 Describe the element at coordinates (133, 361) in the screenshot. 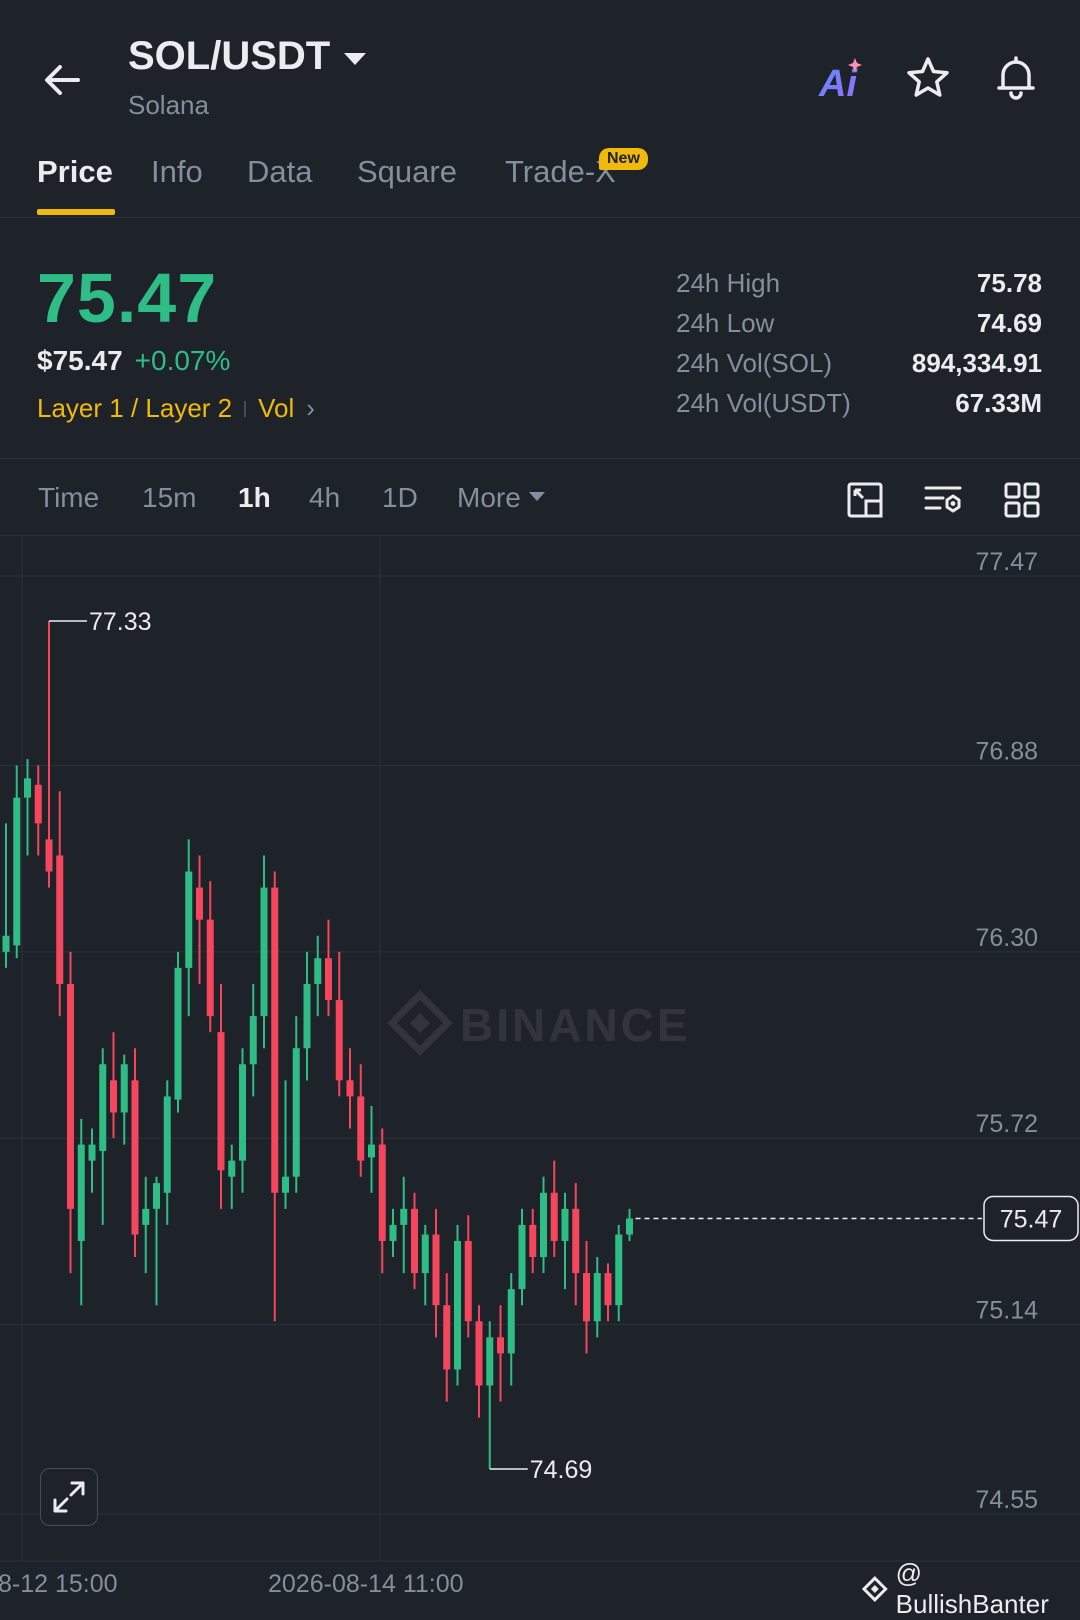

I see `usd-price-line: $75.47 +0.07%` at that location.